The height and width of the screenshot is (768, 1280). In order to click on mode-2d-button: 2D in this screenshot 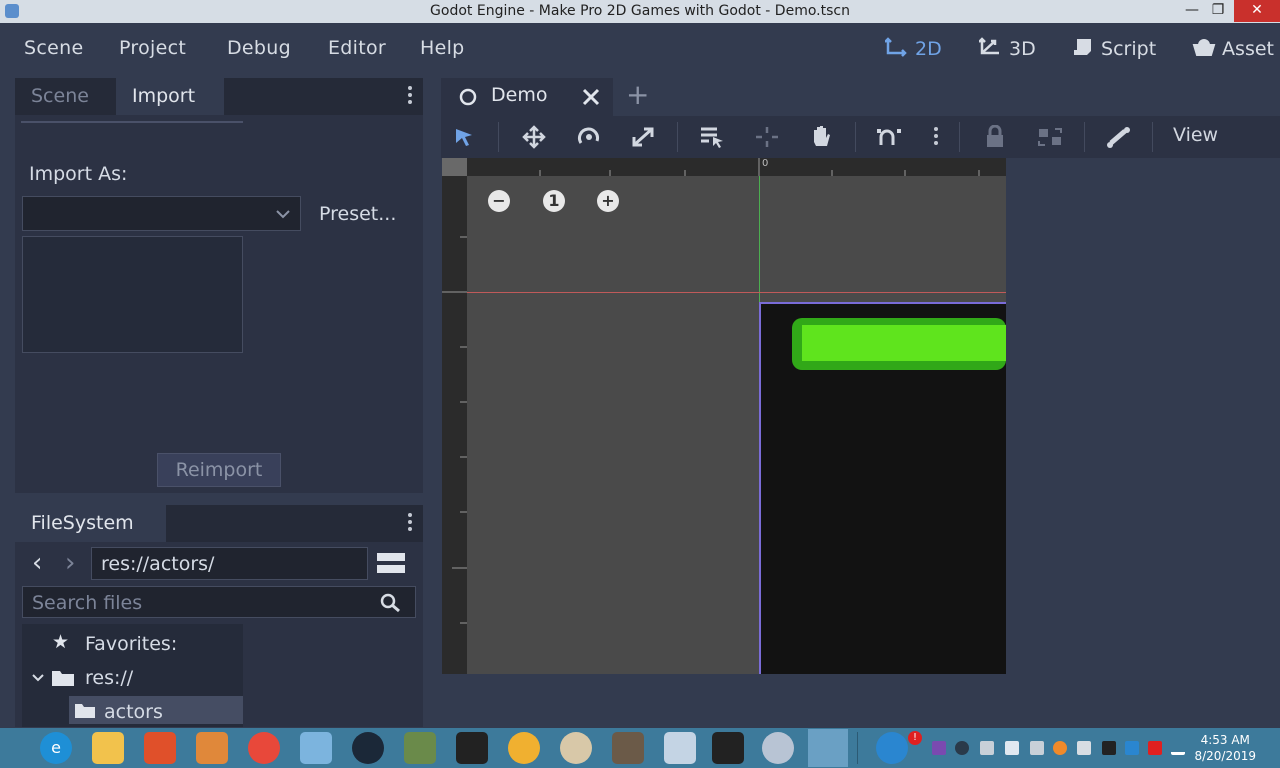, I will do `click(913, 48)`.